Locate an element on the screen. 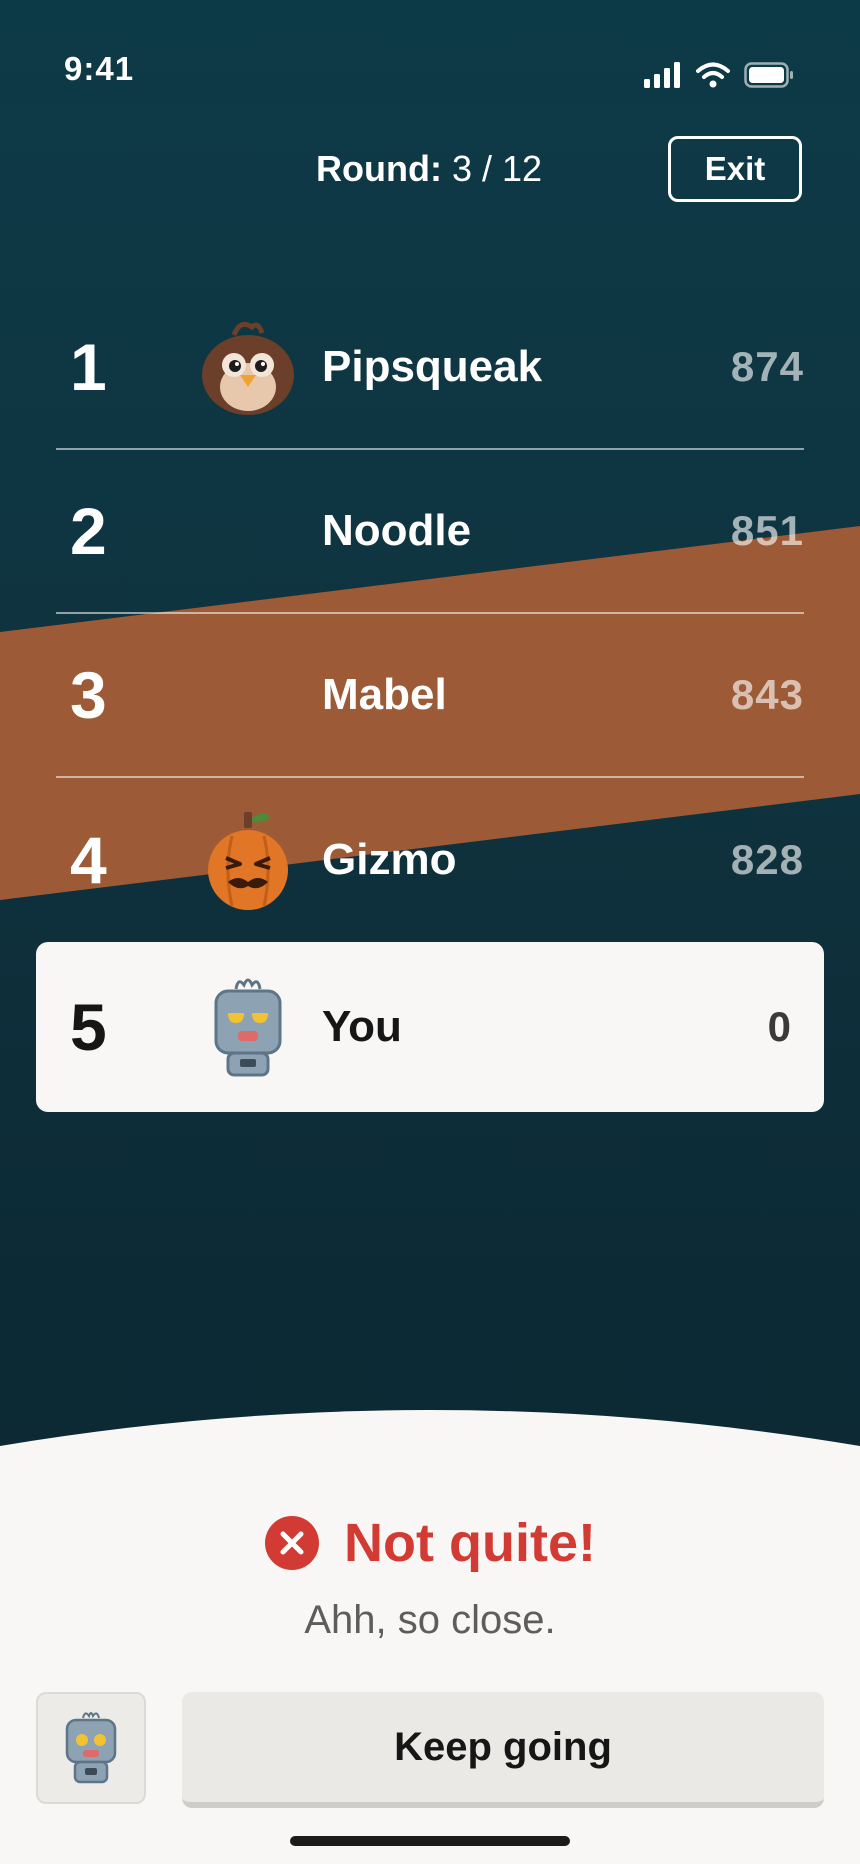 The width and height of the screenshot is (860, 1864). current-player-row: 5 You 0 is located at coordinates (430, 1027).